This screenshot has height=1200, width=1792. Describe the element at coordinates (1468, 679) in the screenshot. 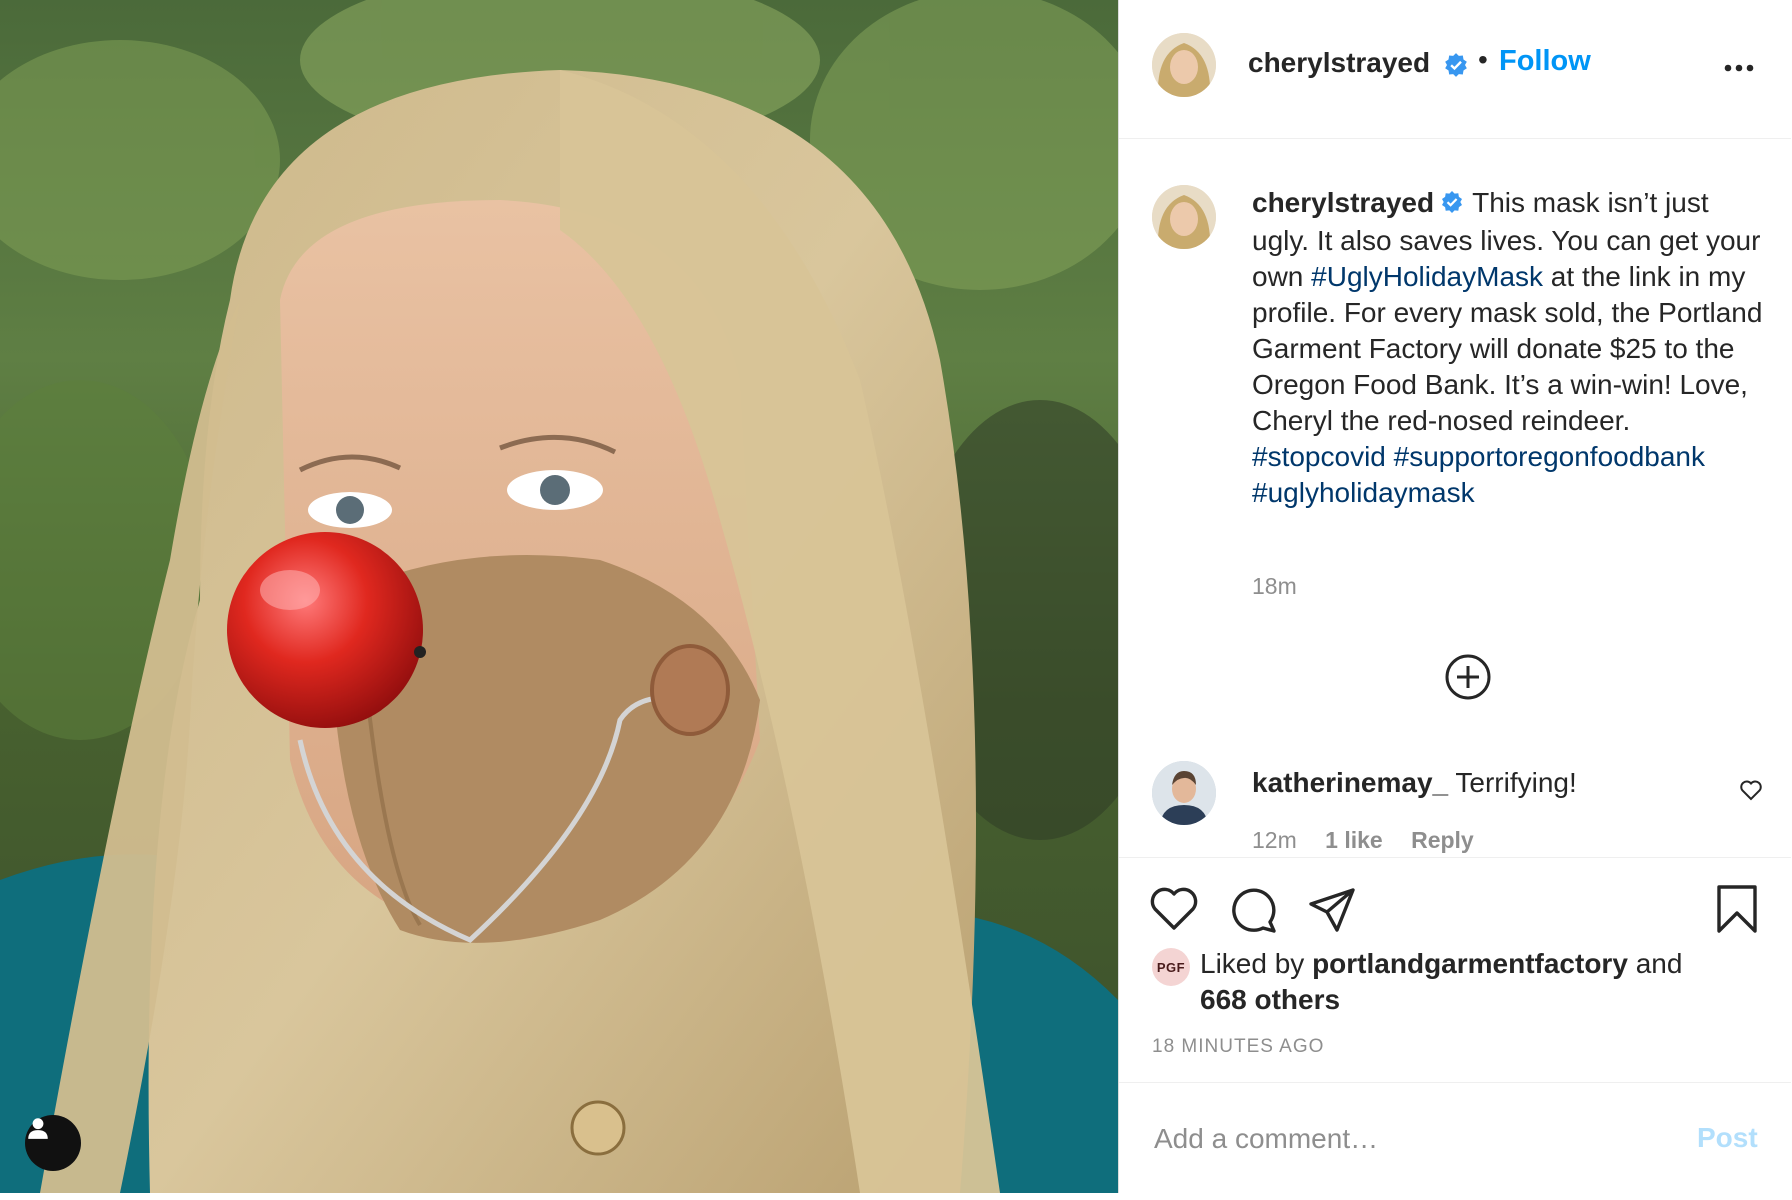

I see `plus-circle-icon` at that location.